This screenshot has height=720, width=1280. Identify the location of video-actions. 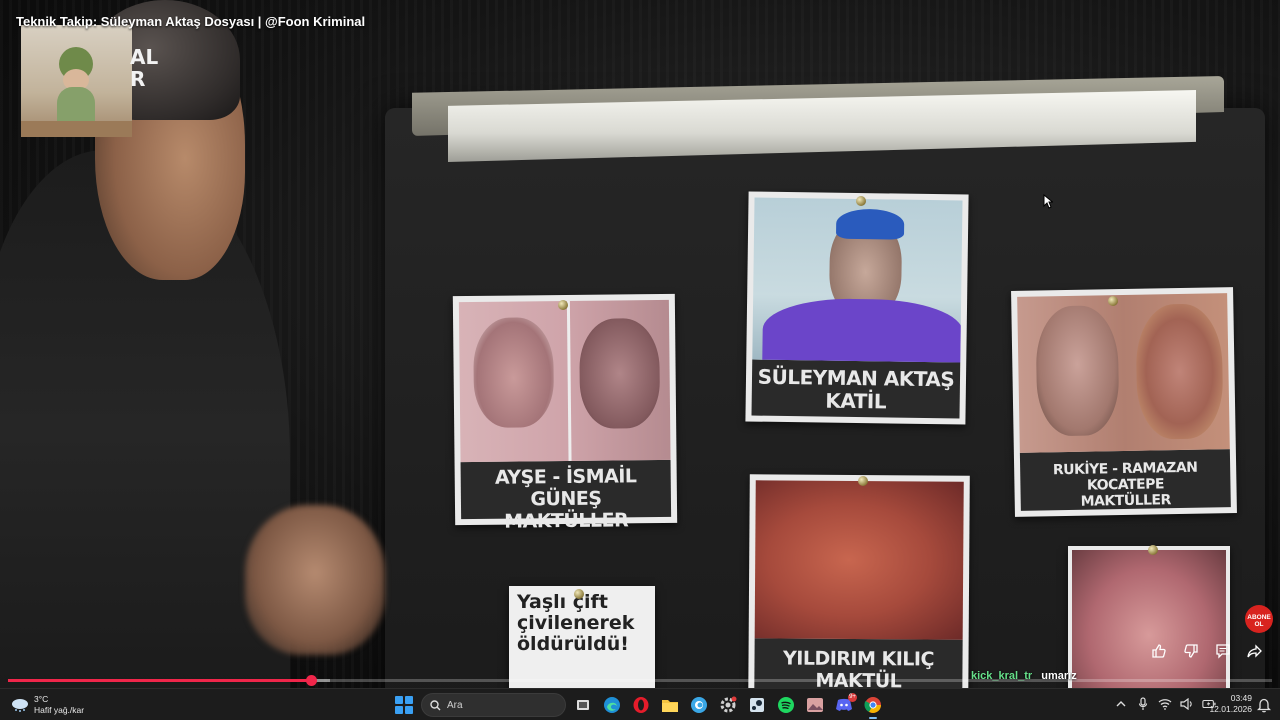
(1207, 651).